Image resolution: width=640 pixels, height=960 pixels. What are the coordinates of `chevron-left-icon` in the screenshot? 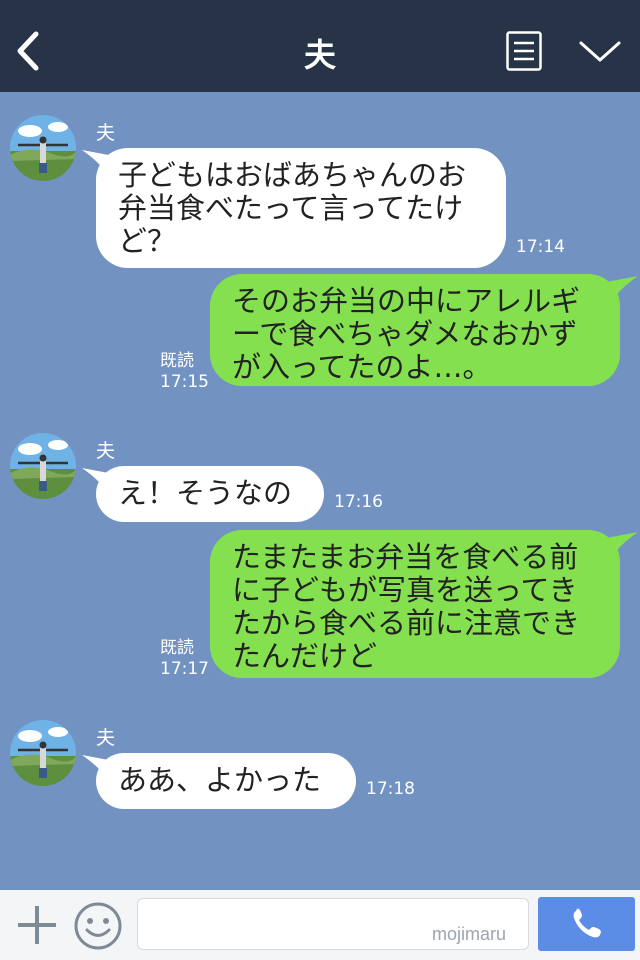 It's located at (28, 51).